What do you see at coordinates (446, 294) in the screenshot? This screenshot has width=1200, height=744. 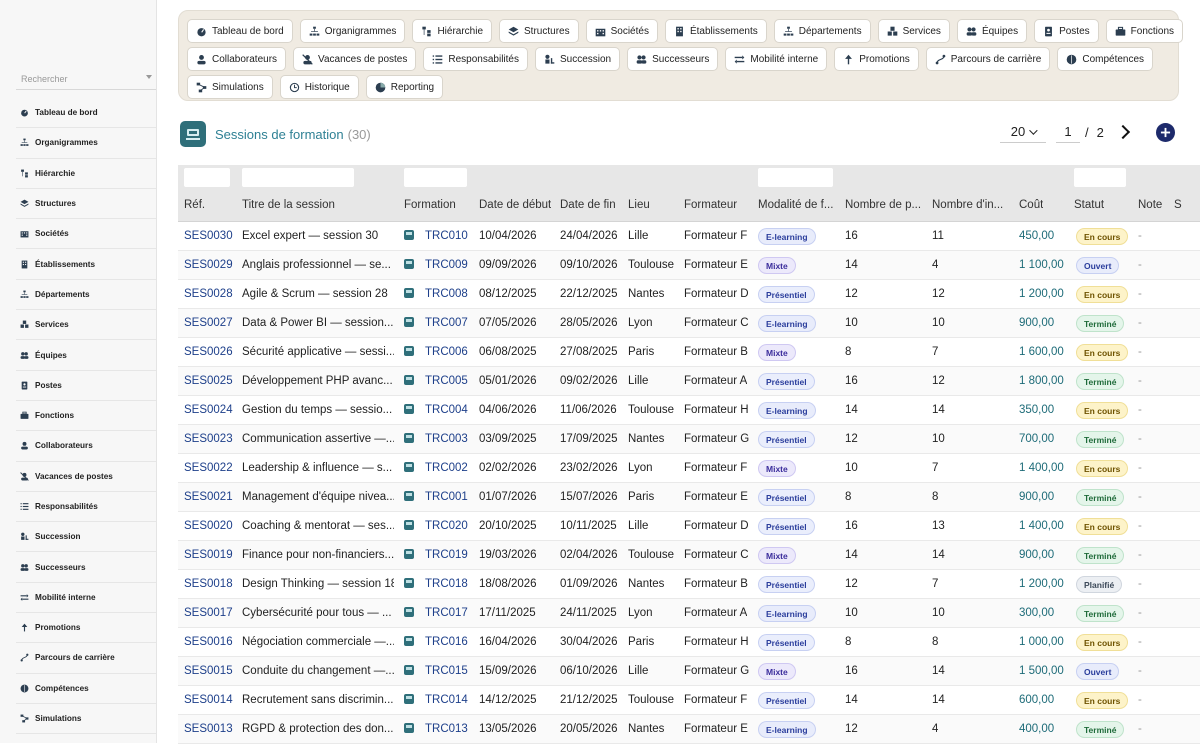 I see `formation-link: TRC008` at bounding box center [446, 294].